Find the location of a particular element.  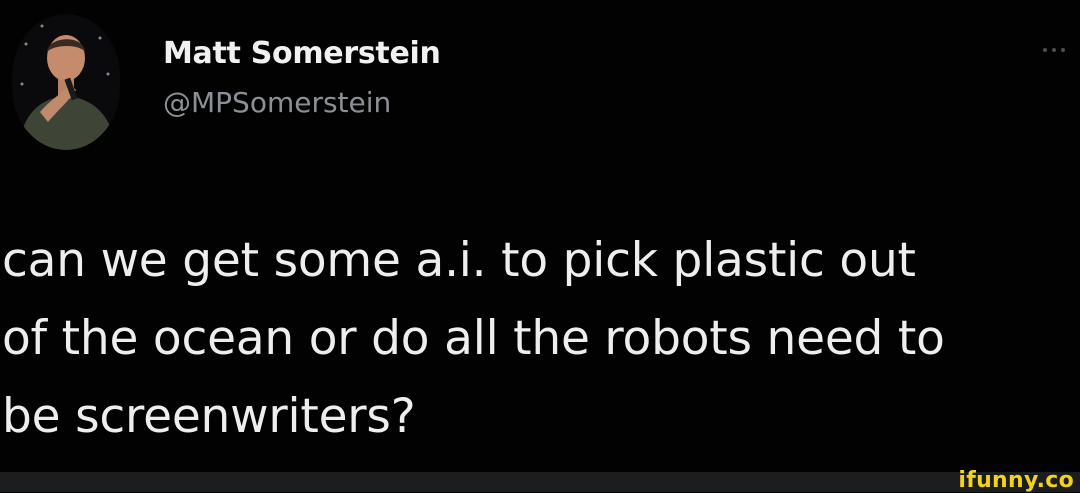

ellipsis-icon is located at coordinates (1054, 50).